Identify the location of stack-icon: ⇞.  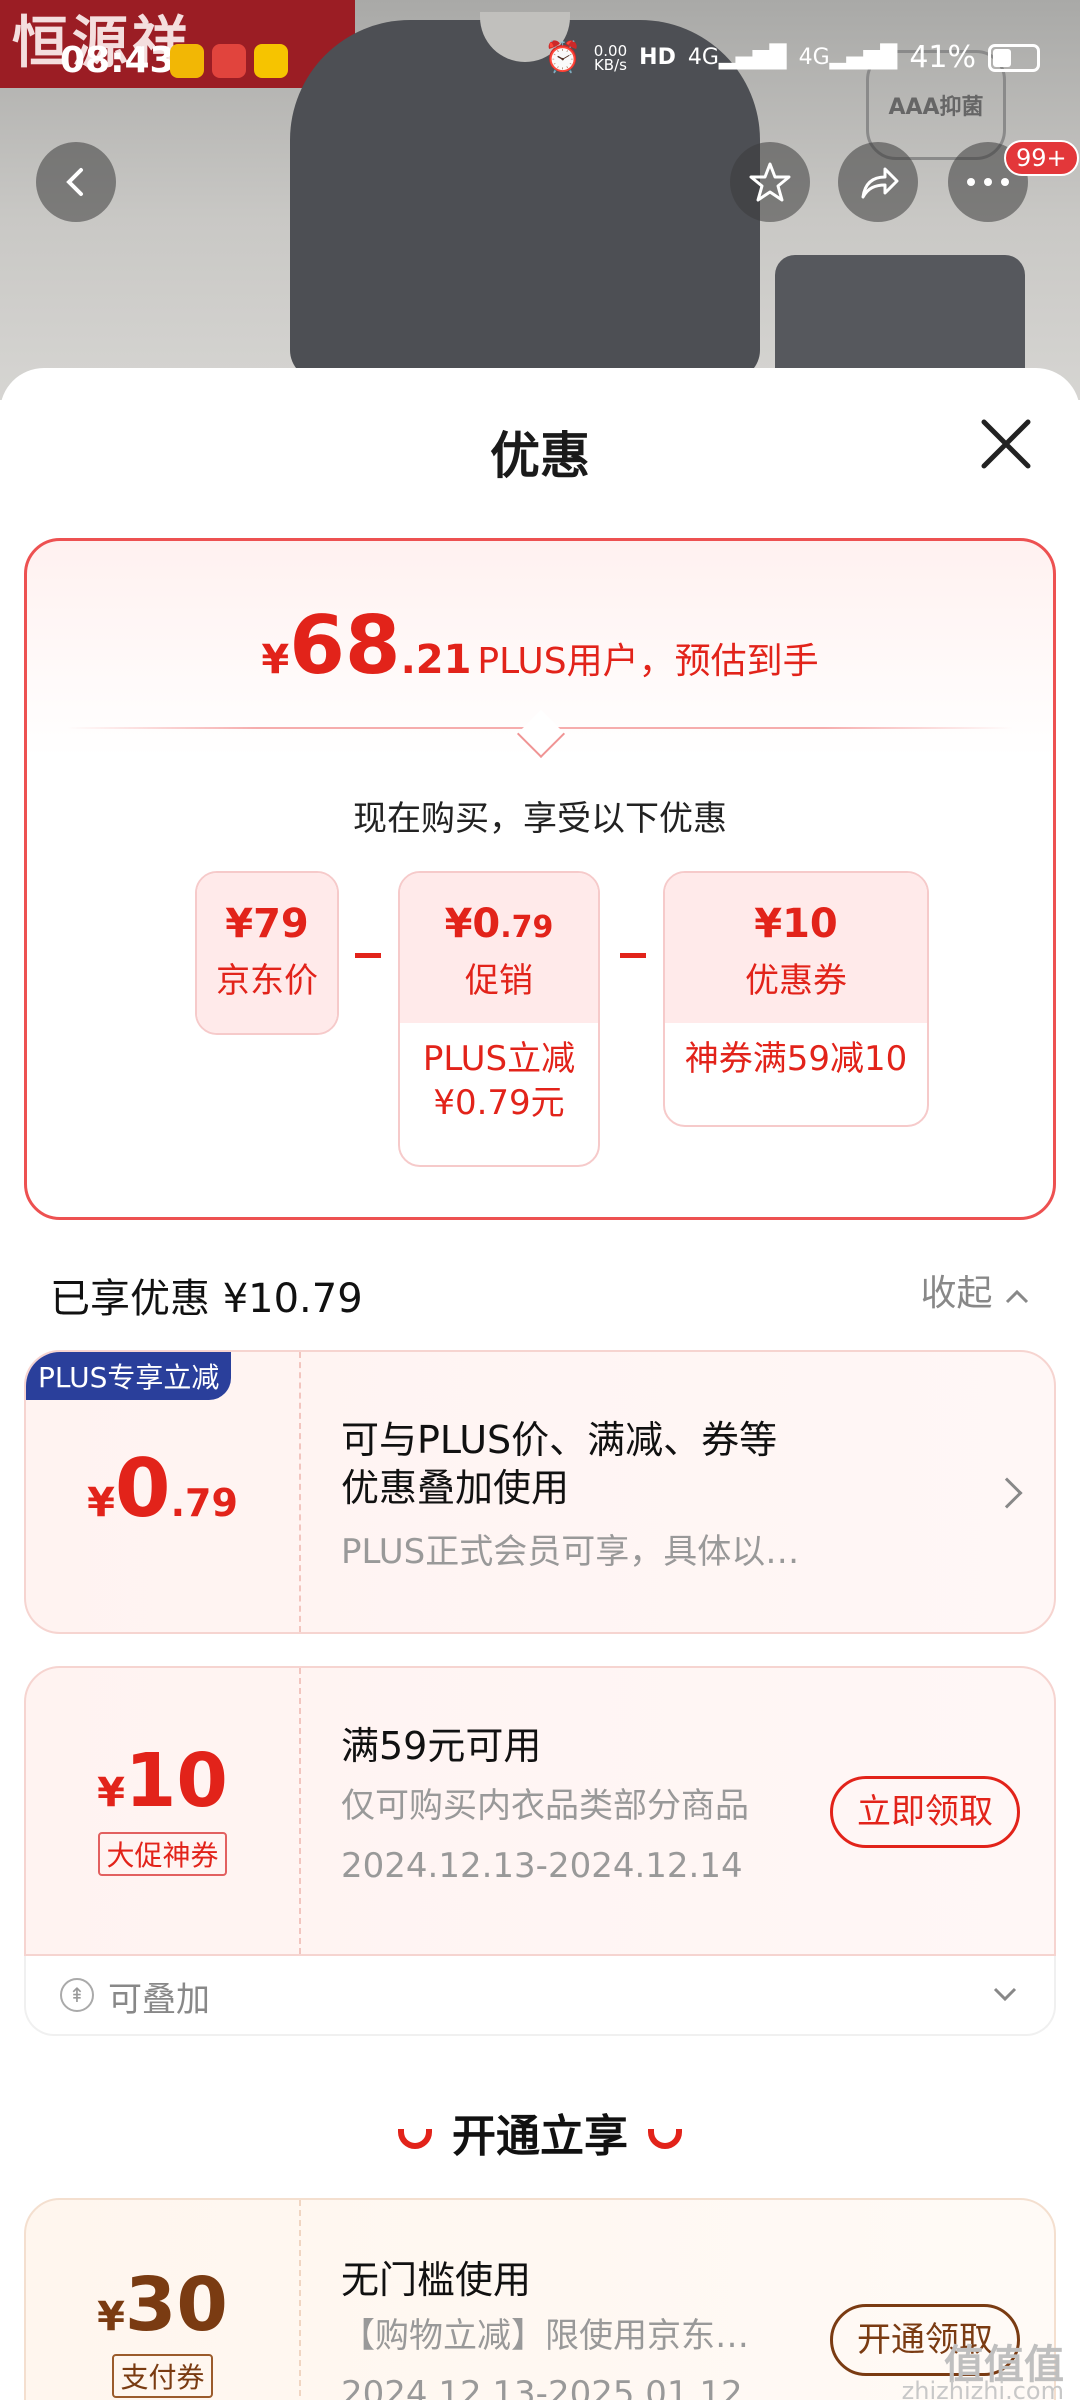
(77, 1995).